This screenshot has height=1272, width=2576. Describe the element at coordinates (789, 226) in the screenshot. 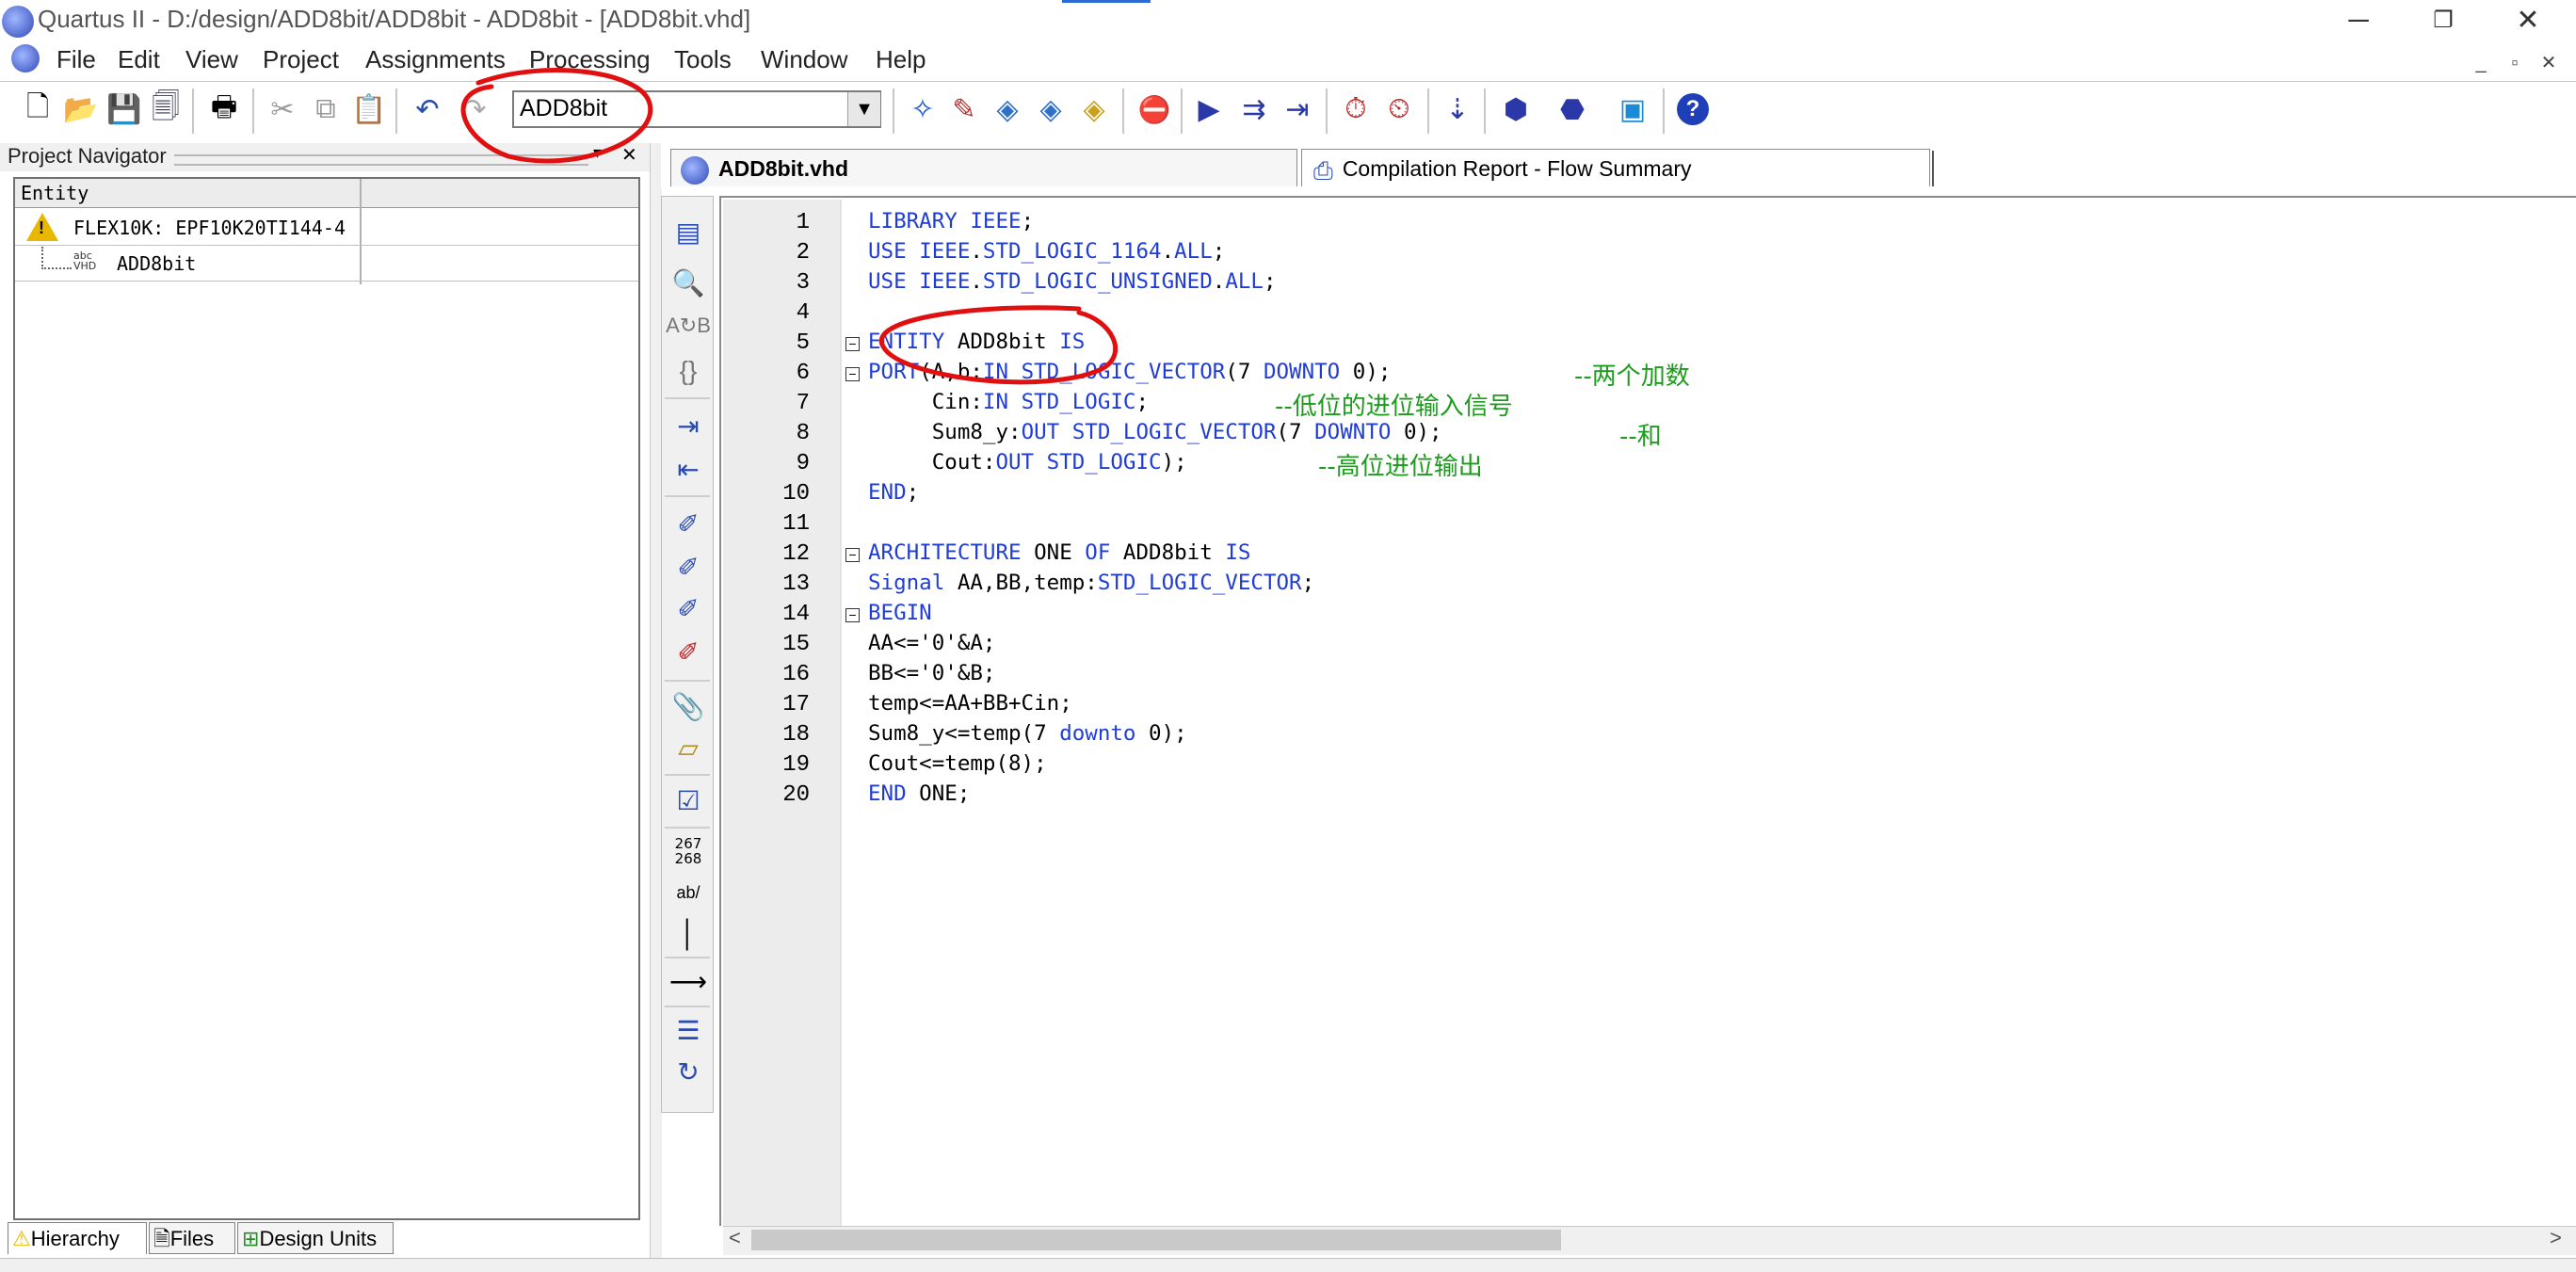

I see `red-annotation-overlay` at that location.